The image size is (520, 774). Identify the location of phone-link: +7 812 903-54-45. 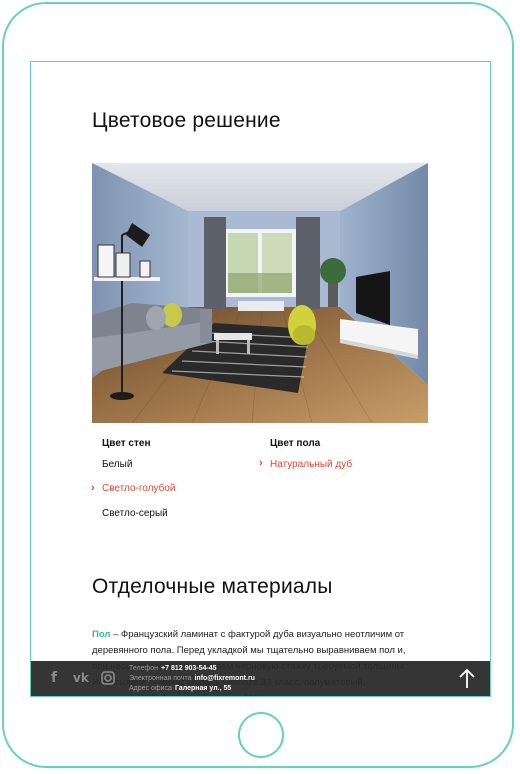
(188, 668).